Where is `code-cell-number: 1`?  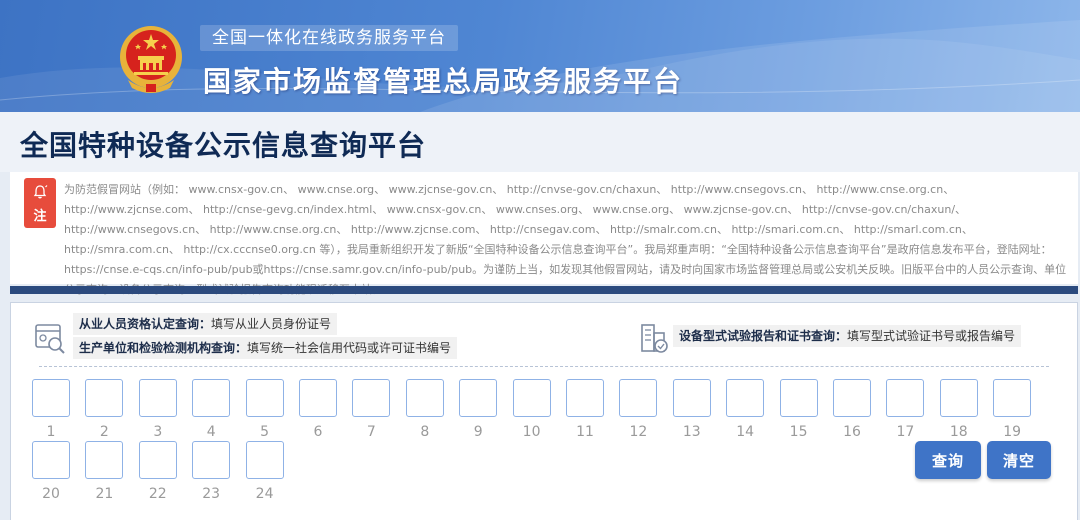 code-cell-number: 1 is located at coordinates (51, 432).